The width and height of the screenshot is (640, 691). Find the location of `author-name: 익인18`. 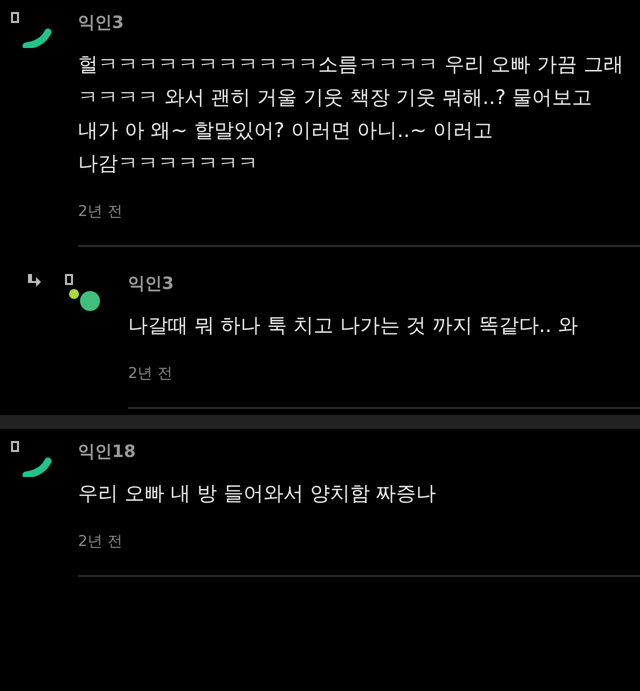

author-name: 익인18 is located at coordinates (107, 452).